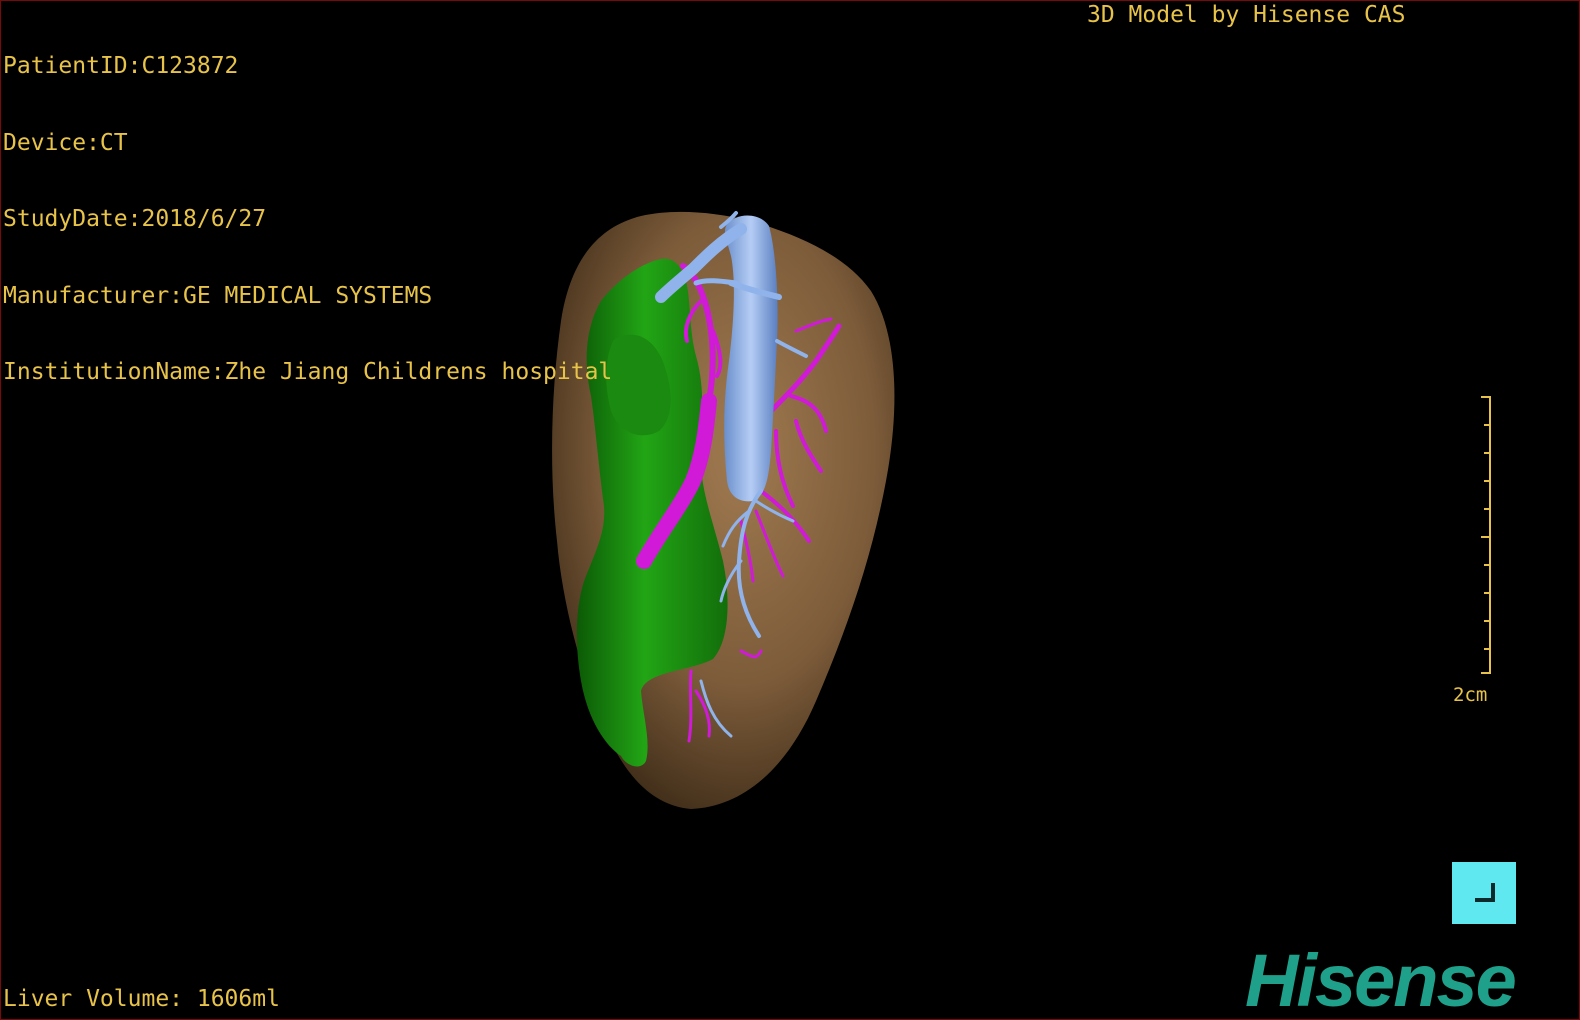  What do you see at coordinates (1470, 695) in the screenshot?
I see `scale-label: 2cm` at bounding box center [1470, 695].